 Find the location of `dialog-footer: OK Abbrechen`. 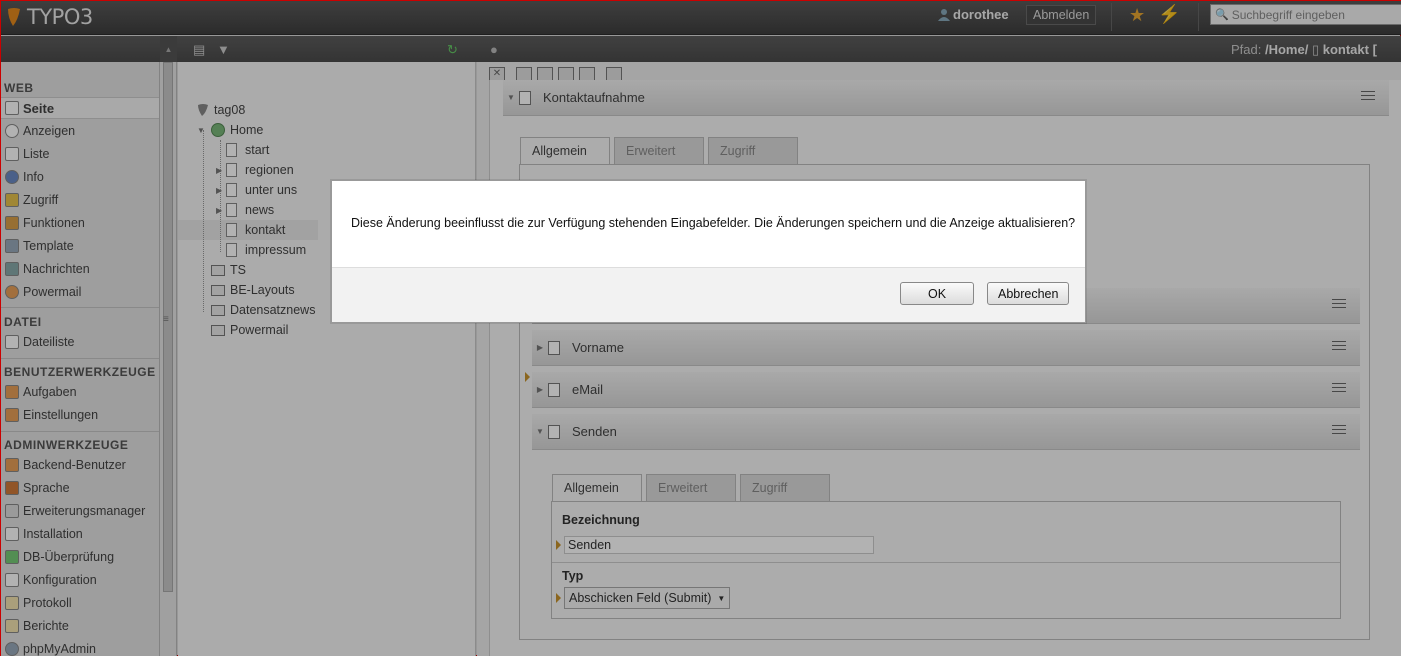

dialog-footer: OK Abbrechen is located at coordinates (708, 294).